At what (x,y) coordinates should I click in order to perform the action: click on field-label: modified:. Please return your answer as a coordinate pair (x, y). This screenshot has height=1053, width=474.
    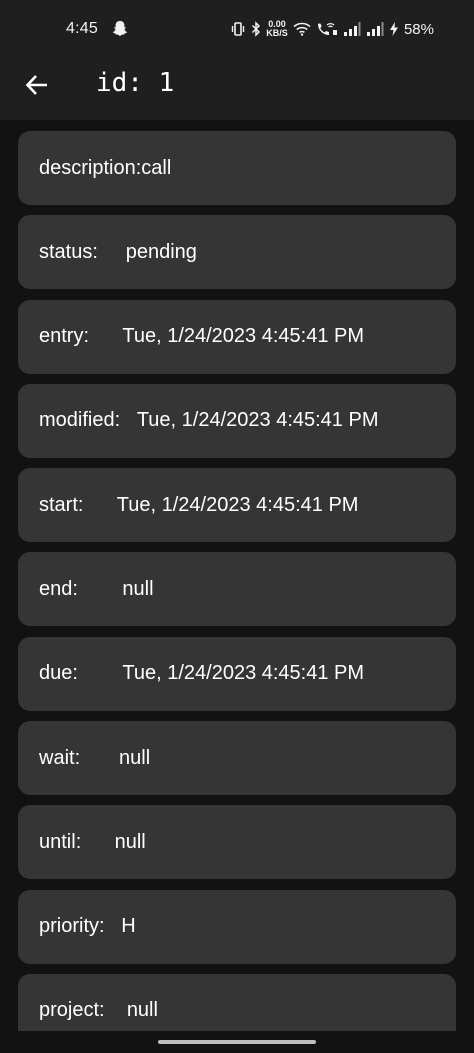
    Looking at the image, I should click on (88, 420).